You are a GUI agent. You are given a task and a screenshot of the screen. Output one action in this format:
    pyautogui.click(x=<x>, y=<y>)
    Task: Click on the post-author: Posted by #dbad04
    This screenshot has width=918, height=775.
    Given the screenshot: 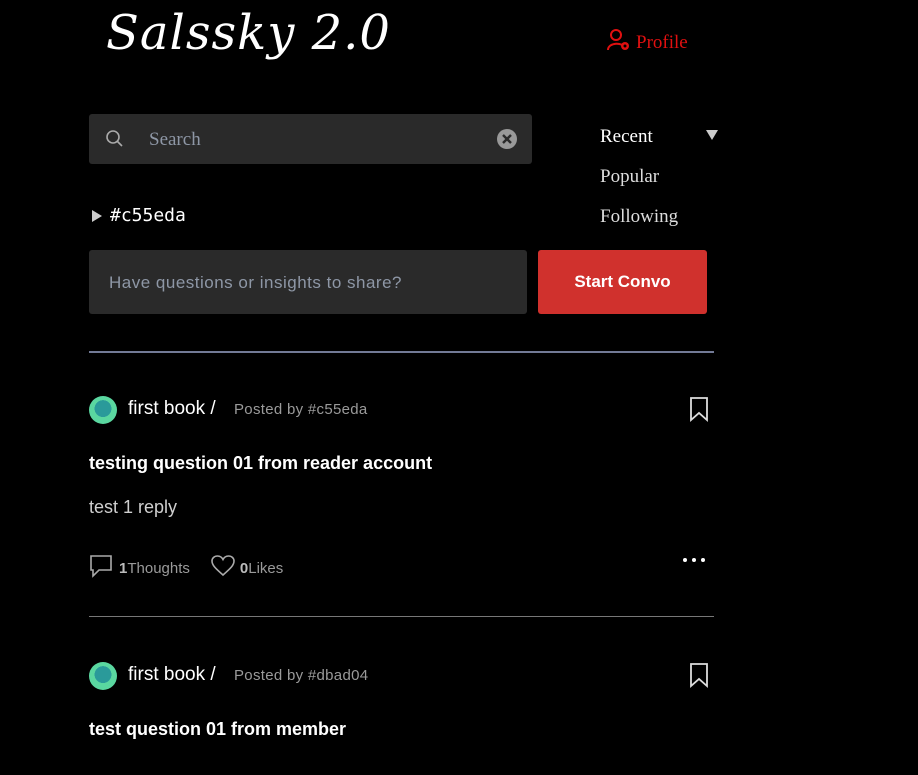 What is the action you would take?
    pyautogui.click(x=301, y=675)
    